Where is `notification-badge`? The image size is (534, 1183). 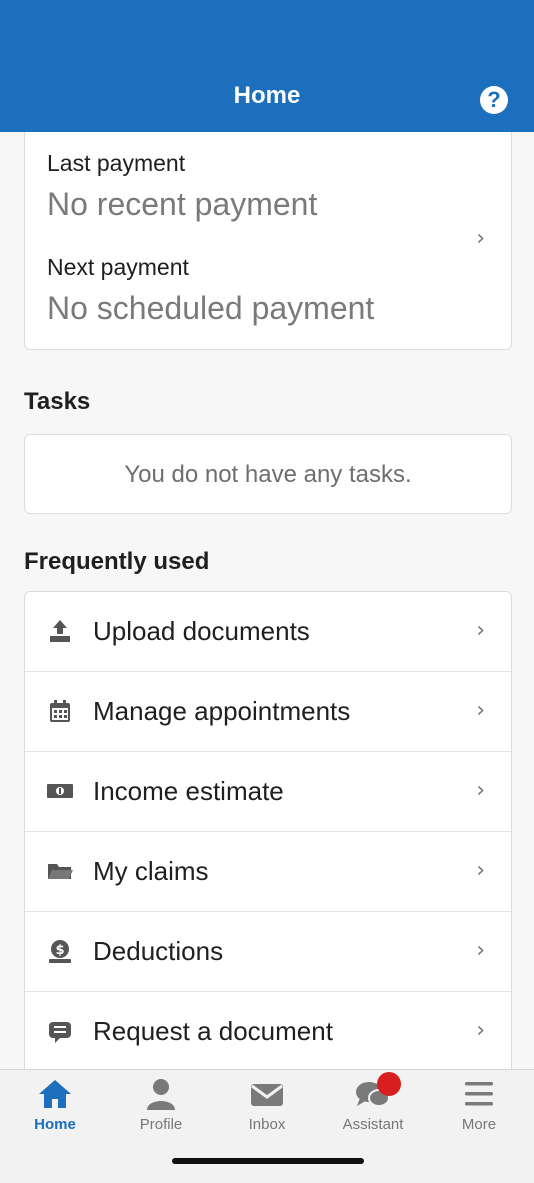 notification-badge is located at coordinates (389, 1084).